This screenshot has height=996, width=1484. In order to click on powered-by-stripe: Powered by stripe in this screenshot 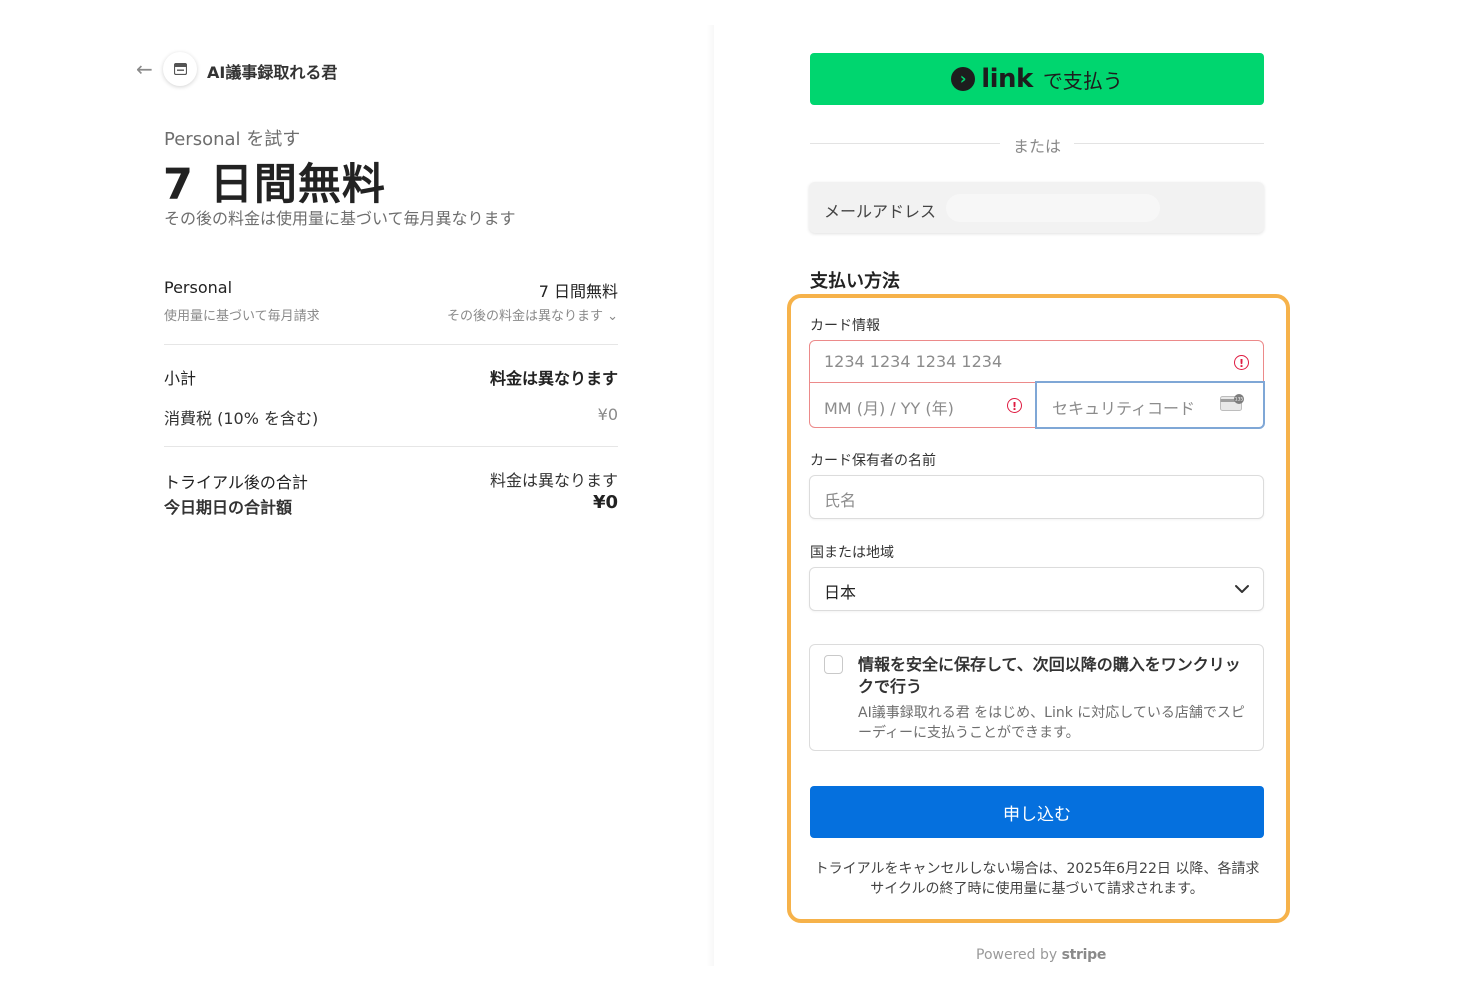, I will do `click(1041, 955)`.